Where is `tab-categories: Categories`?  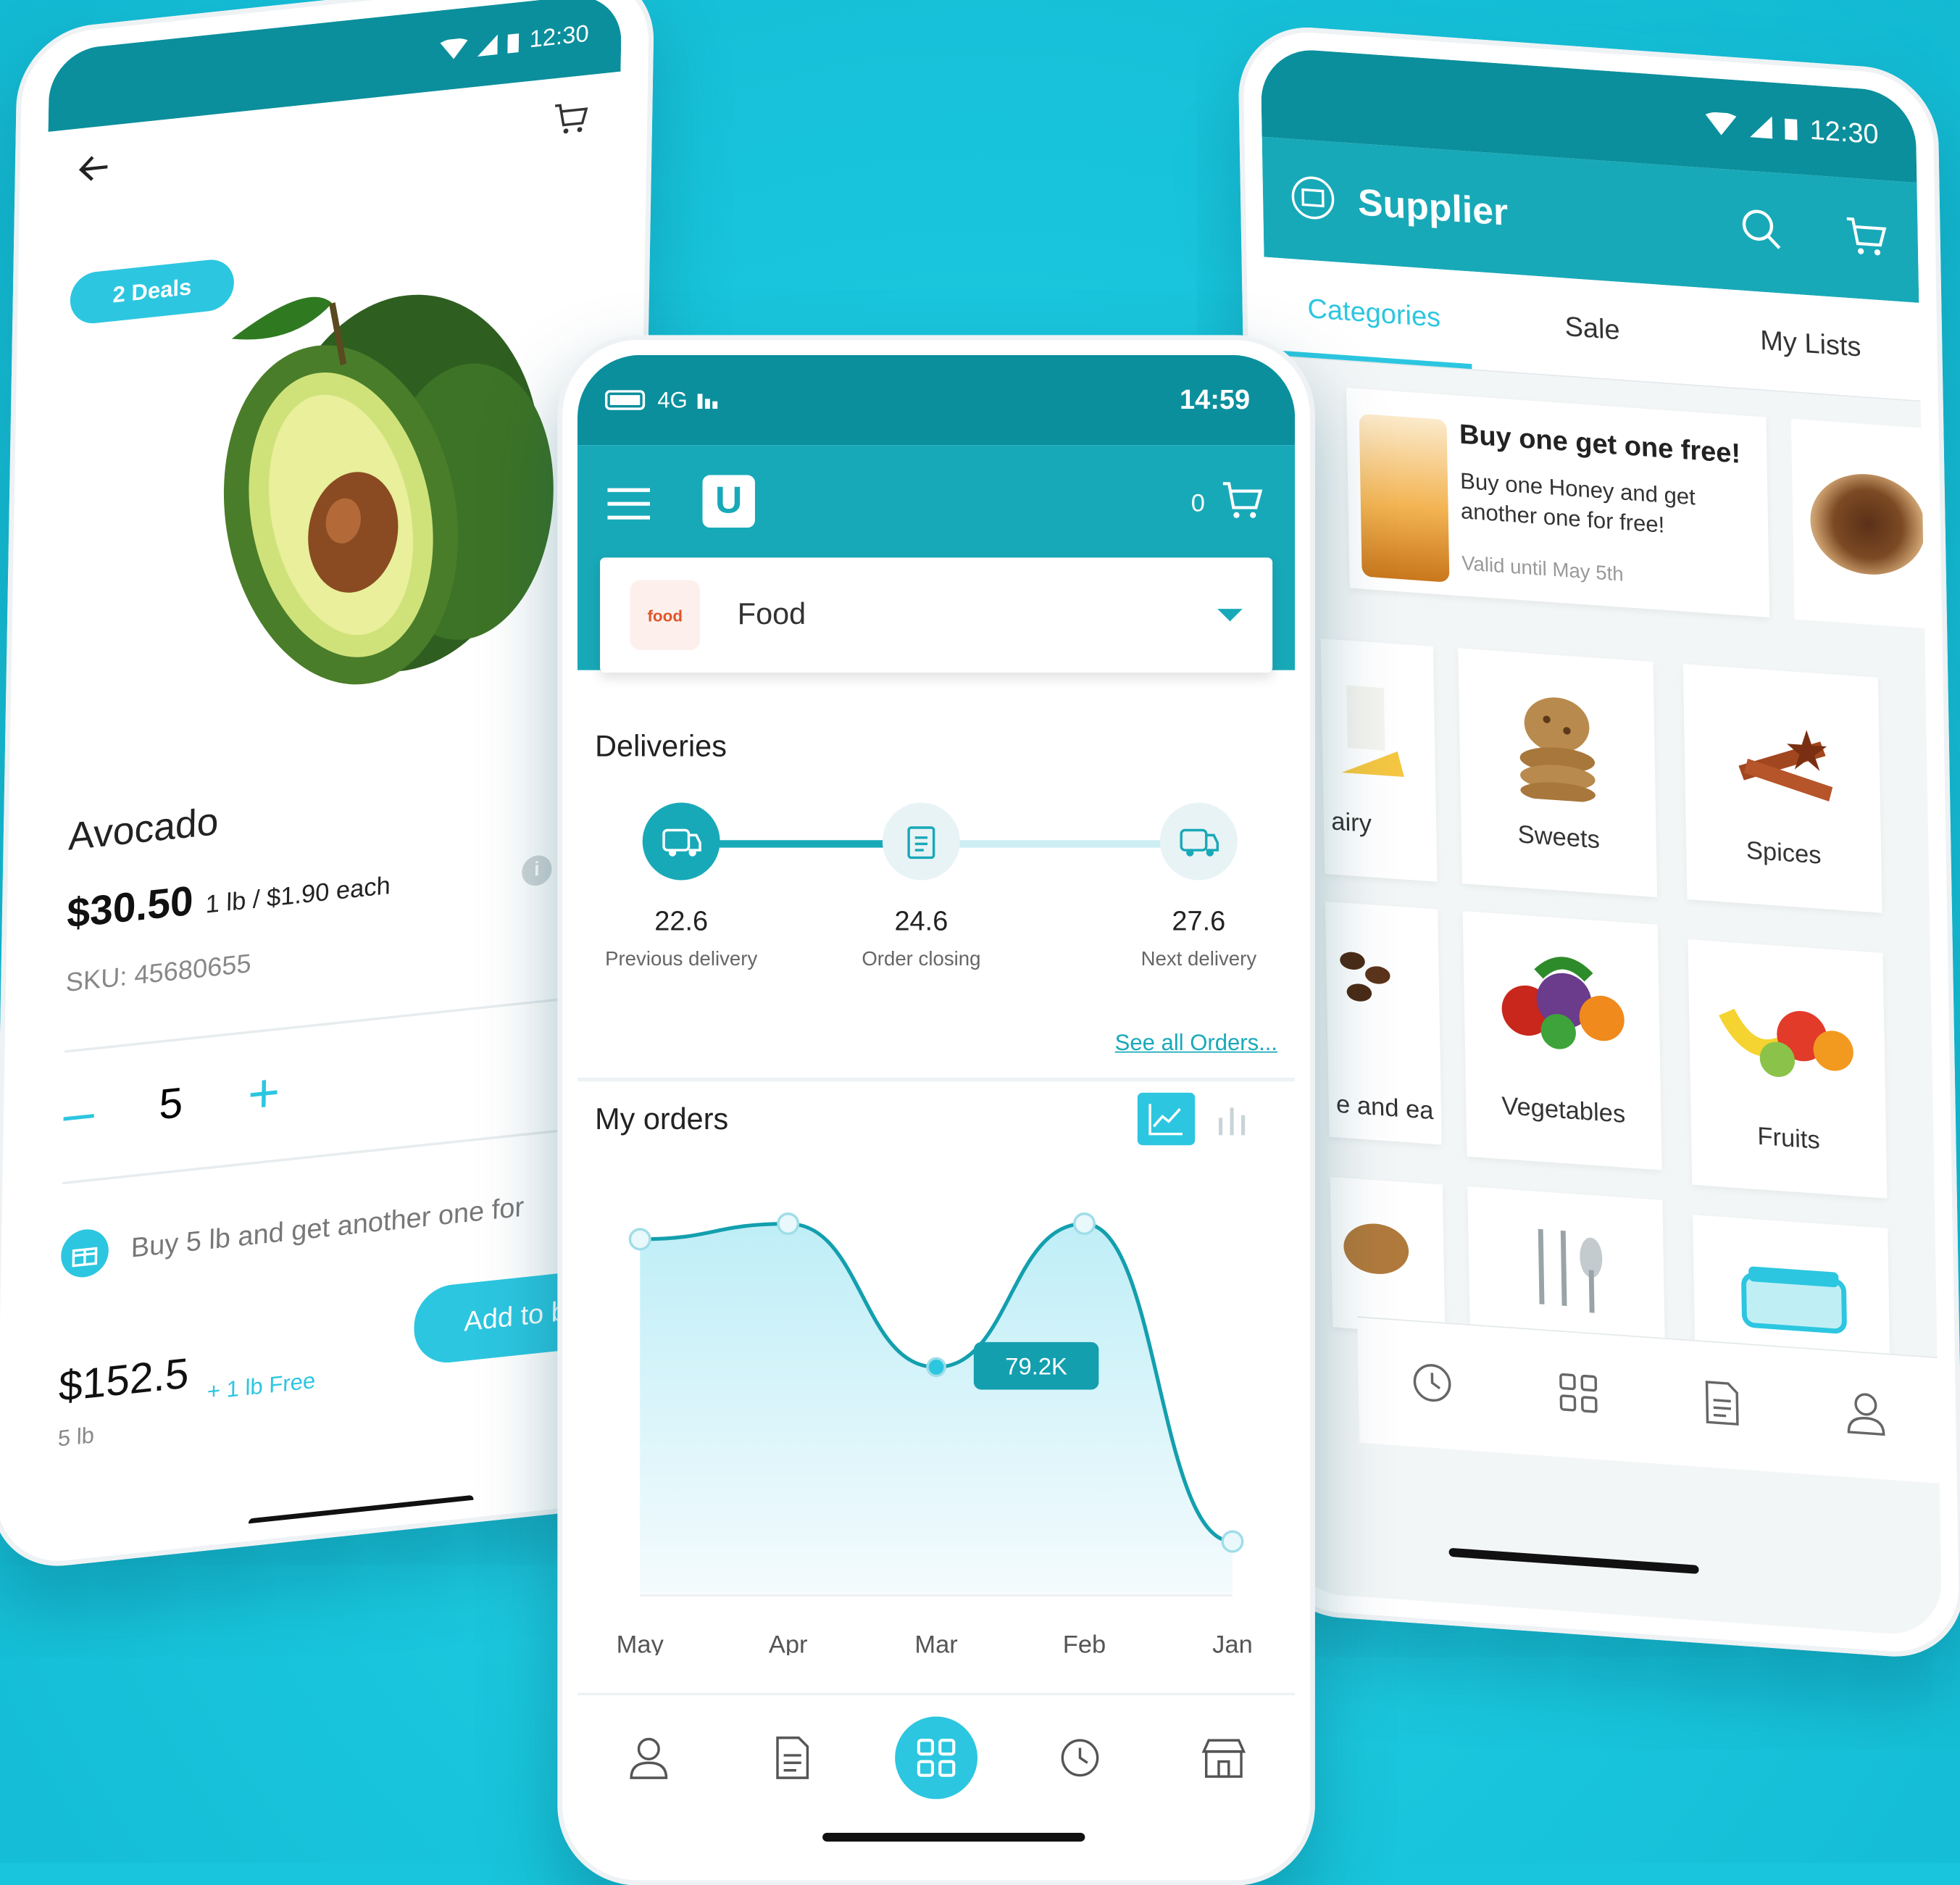
tab-categories: Categories is located at coordinates (1374, 314).